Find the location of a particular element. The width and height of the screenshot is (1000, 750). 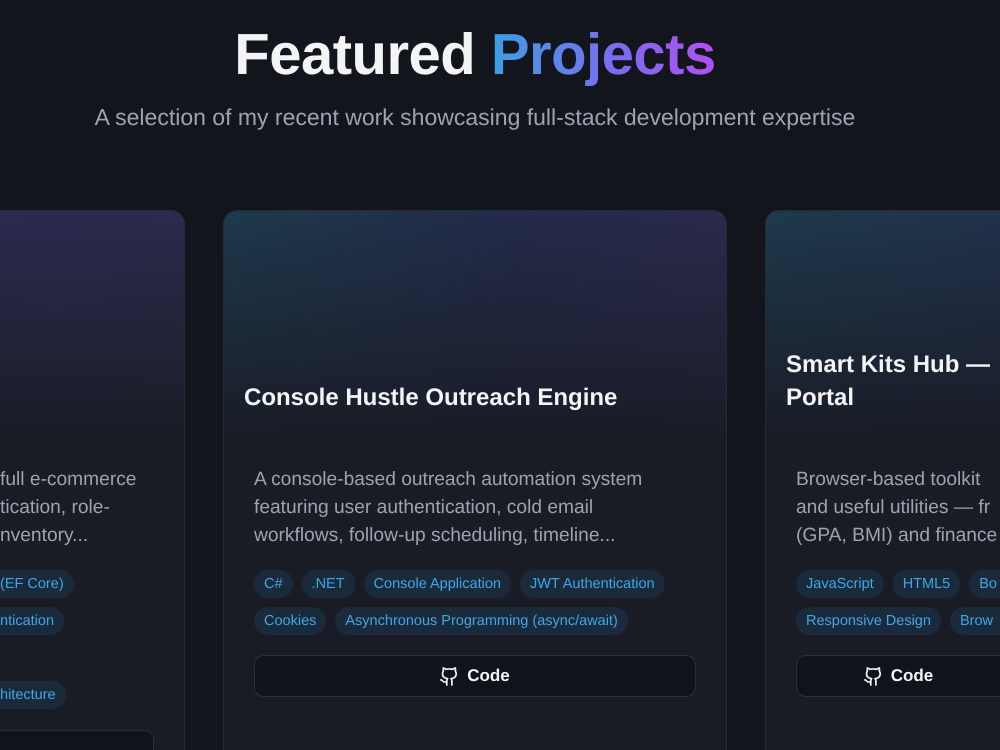

tech-tag: (EF Core) is located at coordinates (37, 584).